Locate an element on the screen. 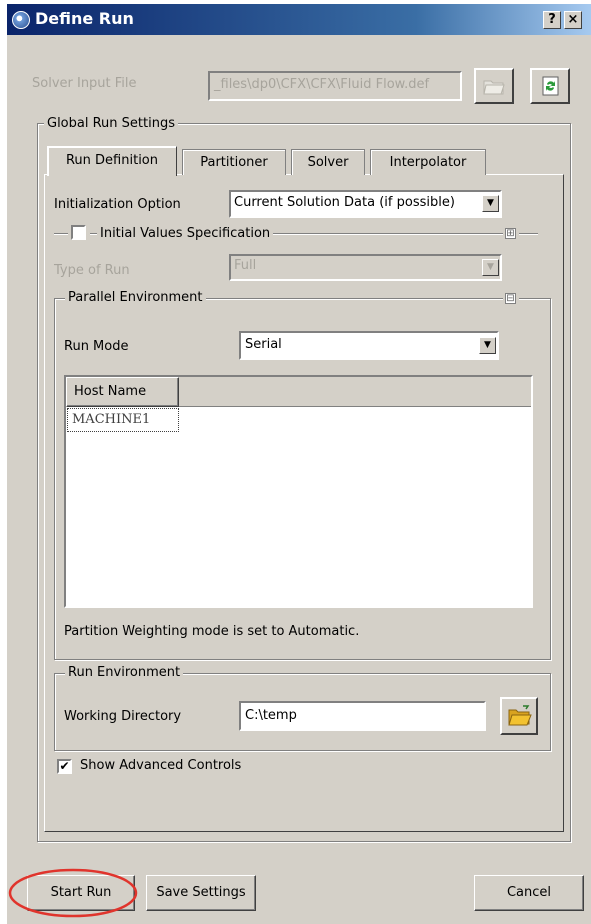 This screenshot has width=591, height=924. initialization-option-select: Current Solution Data (if possible) ▼ is located at coordinates (365, 204).